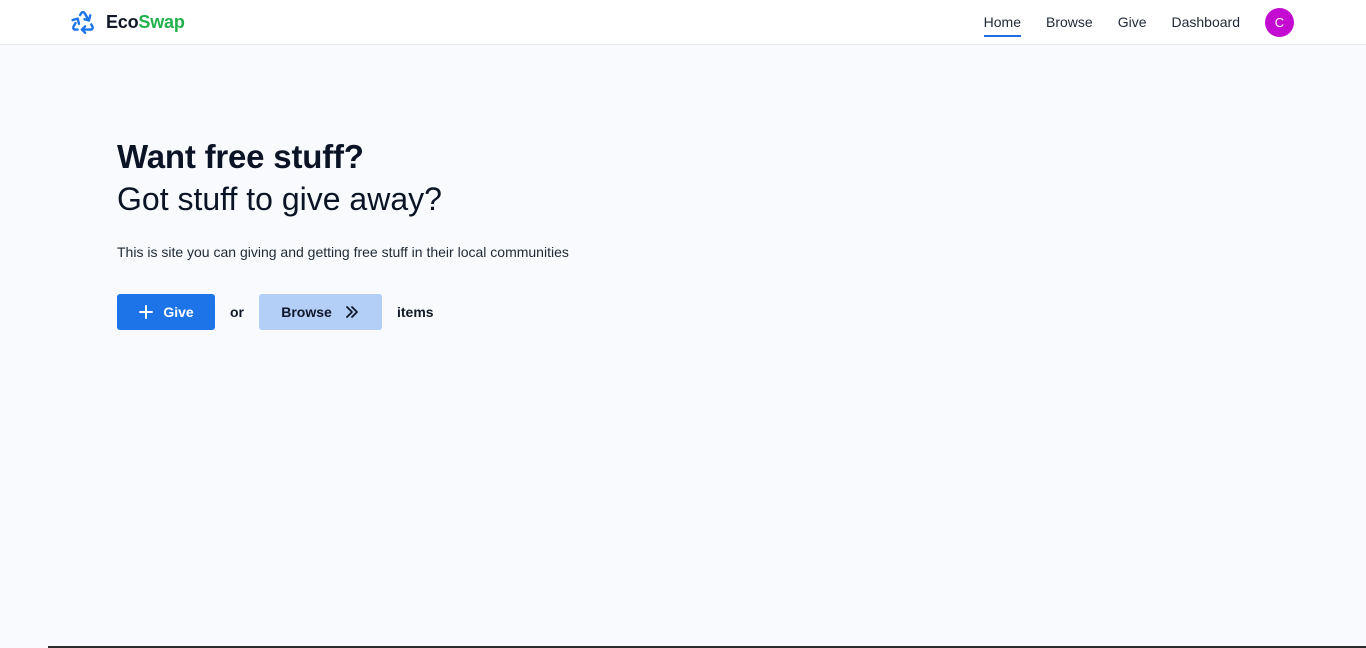 The height and width of the screenshot is (648, 1366). What do you see at coordinates (82, 23) in the screenshot?
I see `recycle-icon` at bounding box center [82, 23].